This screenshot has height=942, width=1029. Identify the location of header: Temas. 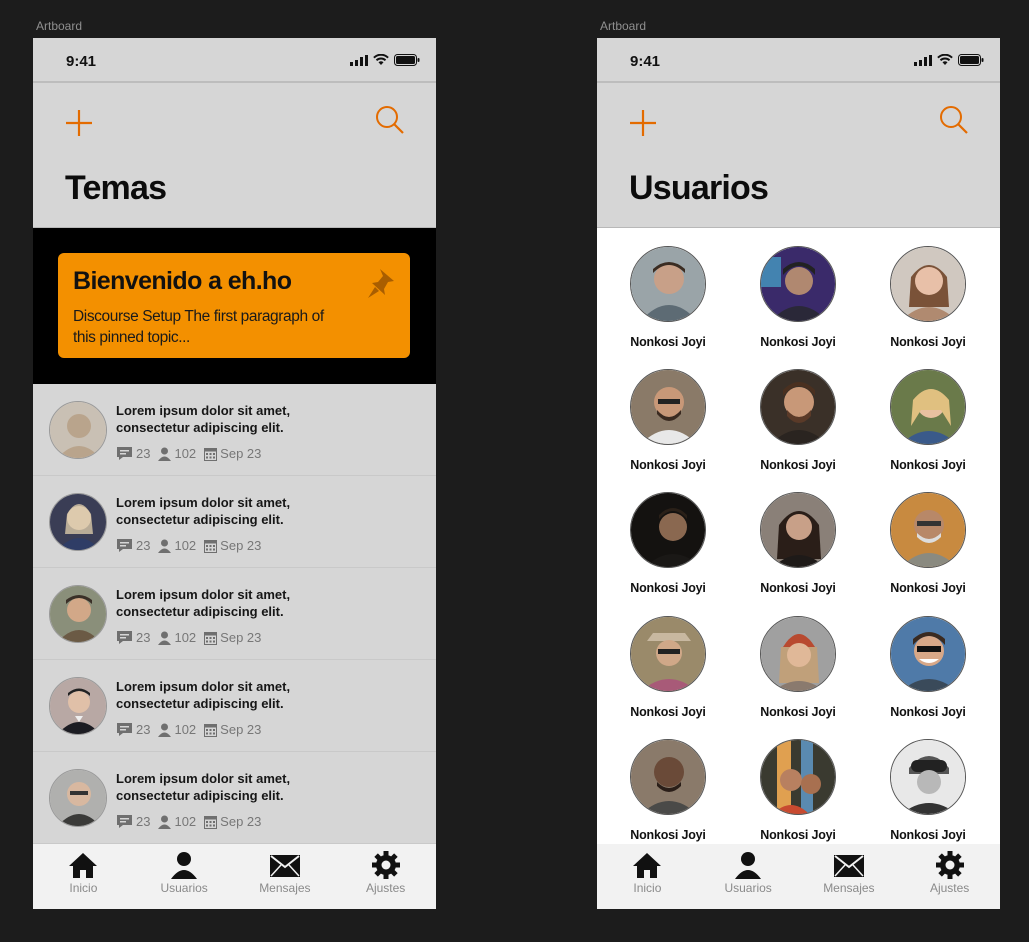
(234, 155).